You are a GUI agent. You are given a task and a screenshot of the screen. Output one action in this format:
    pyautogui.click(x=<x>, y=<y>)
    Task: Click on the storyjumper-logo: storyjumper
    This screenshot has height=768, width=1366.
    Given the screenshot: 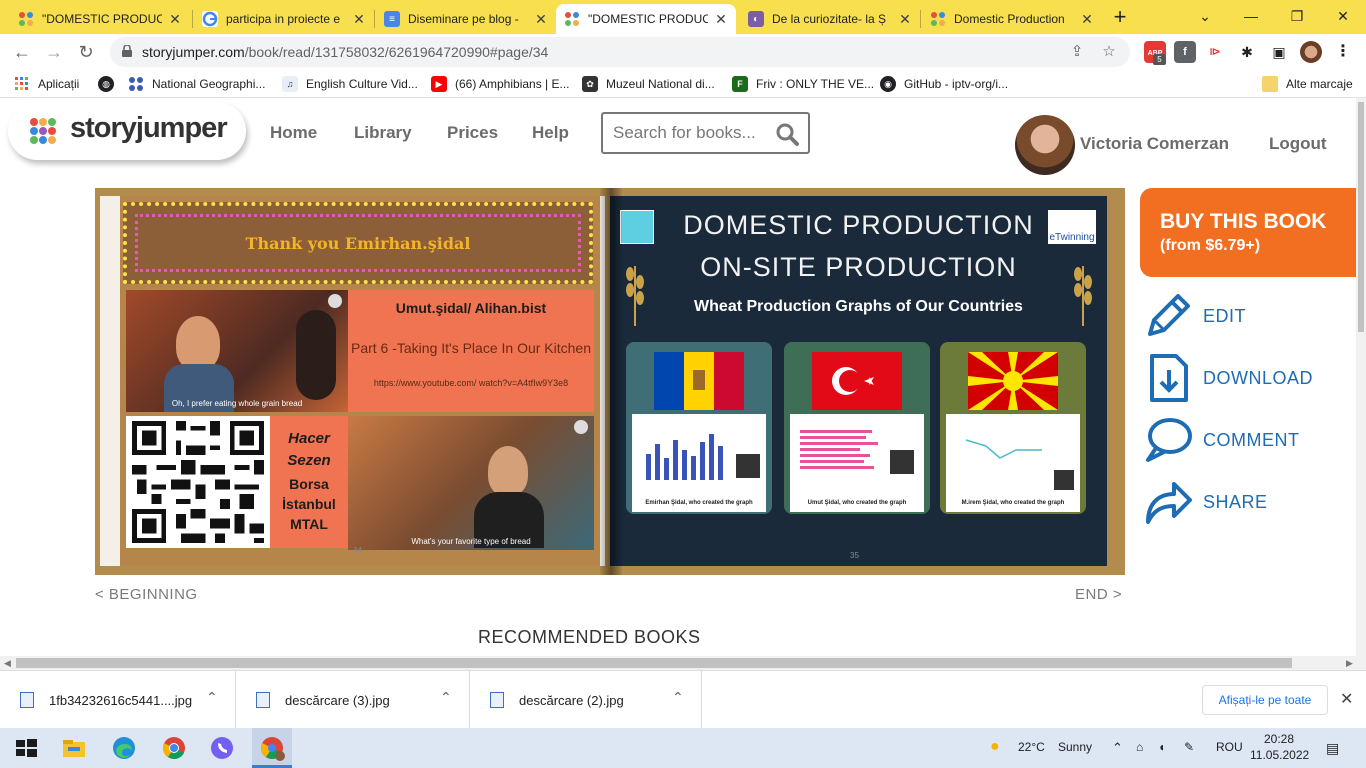 What is the action you would take?
    pyautogui.click(x=127, y=131)
    